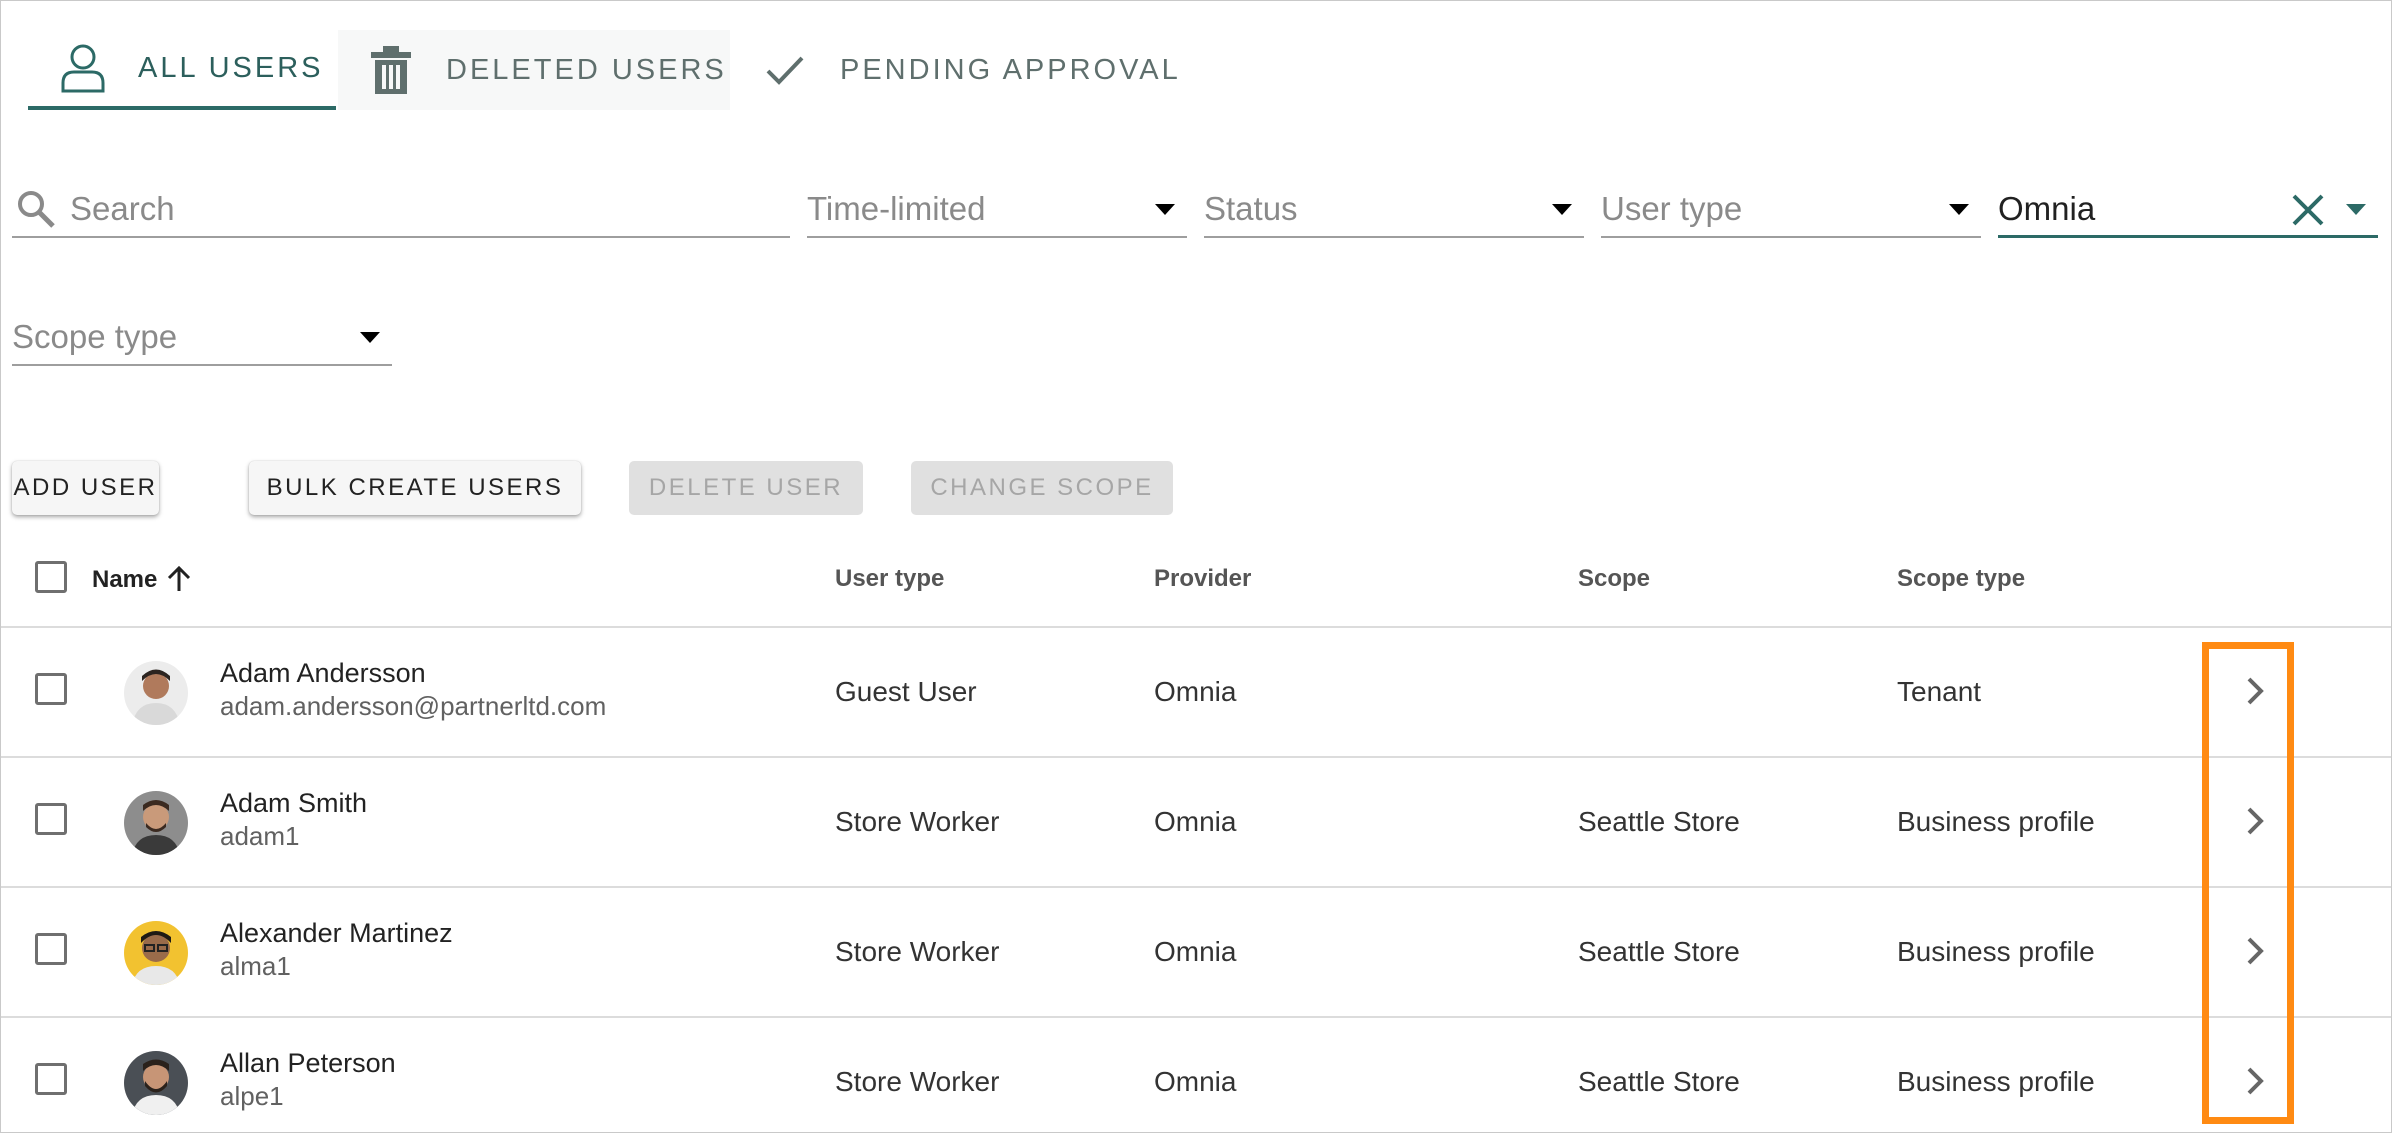 The width and height of the screenshot is (2392, 1146). Describe the element at coordinates (1010, 69) in the screenshot. I see `tab-label: PENDING APPROVAL` at that location.